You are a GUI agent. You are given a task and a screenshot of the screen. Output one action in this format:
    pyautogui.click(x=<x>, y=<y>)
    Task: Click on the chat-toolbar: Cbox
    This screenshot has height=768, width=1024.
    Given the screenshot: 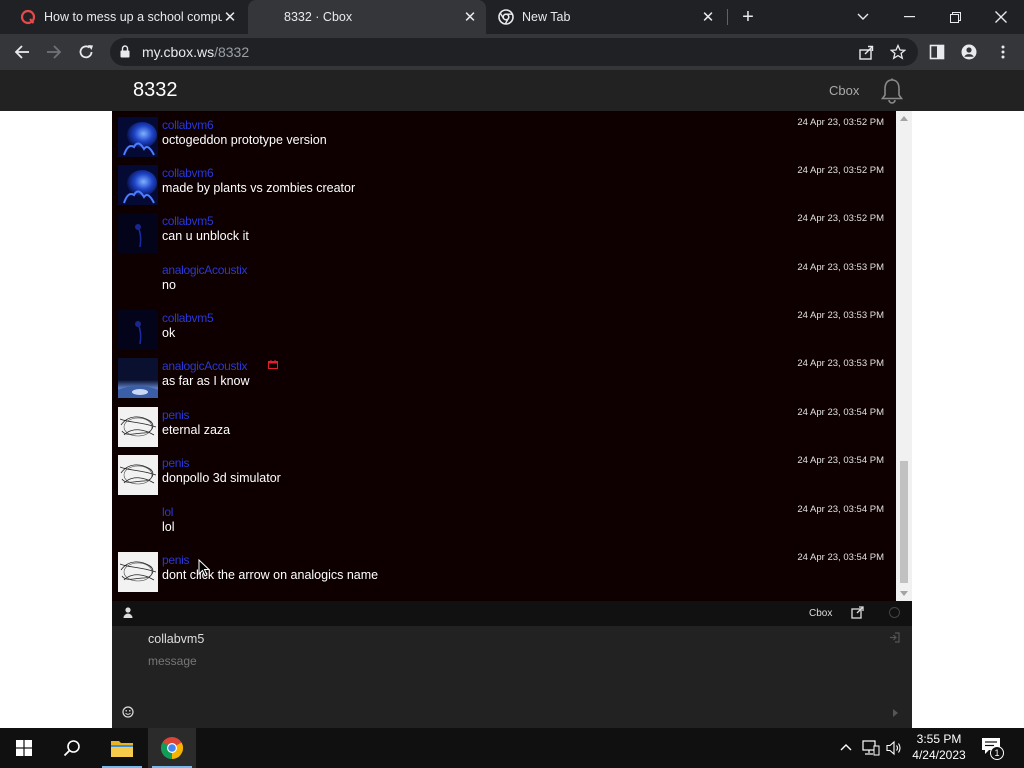 What is the action you would take?
    pyautogui.click(x=512, y=613)
    